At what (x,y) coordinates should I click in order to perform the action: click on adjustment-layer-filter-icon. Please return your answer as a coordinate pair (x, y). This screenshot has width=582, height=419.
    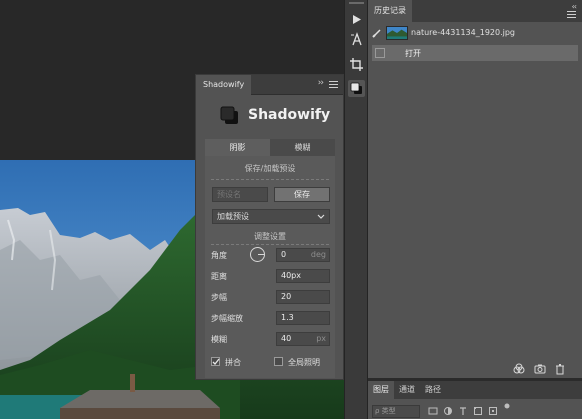
    Looking at the image, I should click on (448, 411).